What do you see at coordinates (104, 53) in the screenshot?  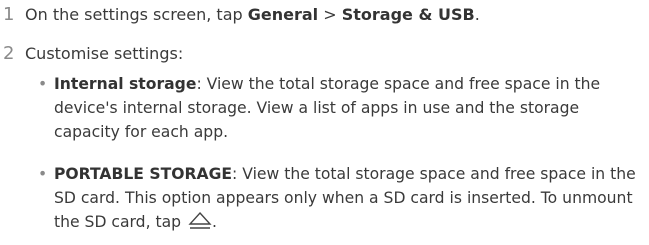 I see `step-text: Customise settings:` at bounding box center [104, 53].